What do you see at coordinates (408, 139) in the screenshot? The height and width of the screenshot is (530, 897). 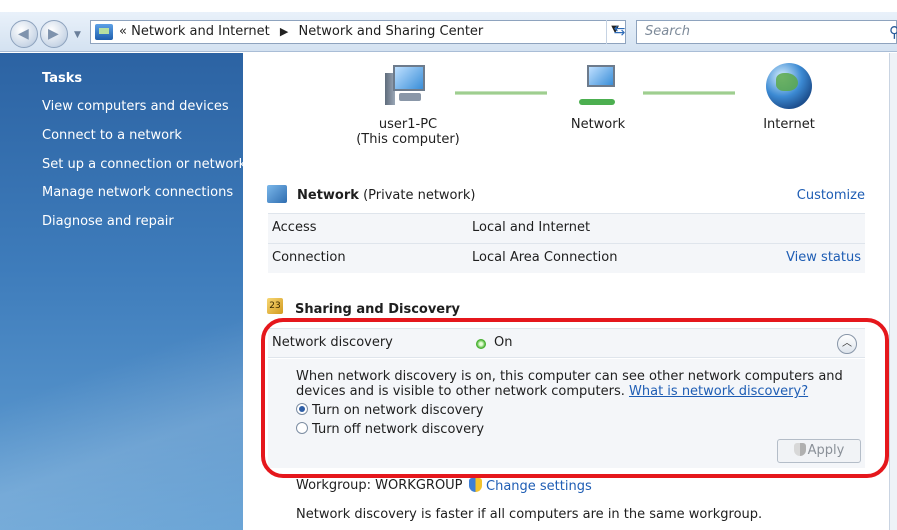 I see `computer-subtitle: (This computer)` at bounding box center [408, 139].